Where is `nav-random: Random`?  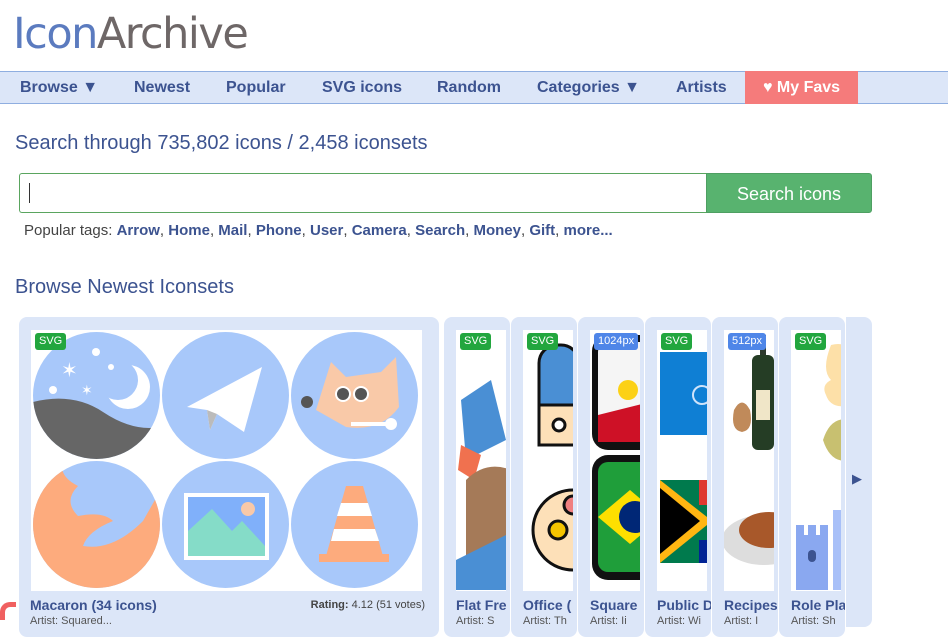
nav-random: Random is located at coordinates (469, 87).